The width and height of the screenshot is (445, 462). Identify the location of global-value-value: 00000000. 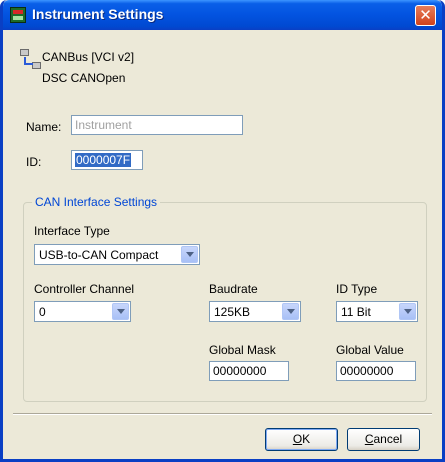
(367, 371).